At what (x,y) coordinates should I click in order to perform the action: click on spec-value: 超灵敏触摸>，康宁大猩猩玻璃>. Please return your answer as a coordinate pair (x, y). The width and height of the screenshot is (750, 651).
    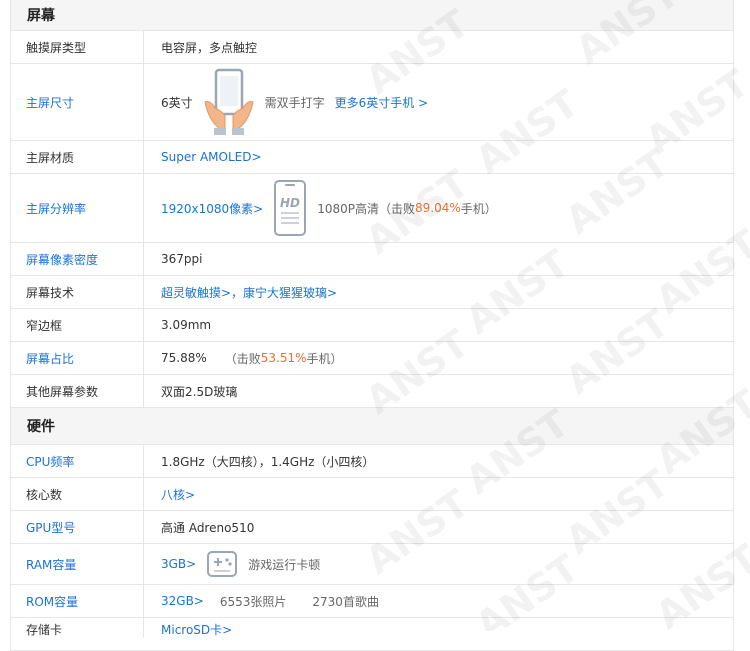
    Looking at the image, I should click on (438, 292).